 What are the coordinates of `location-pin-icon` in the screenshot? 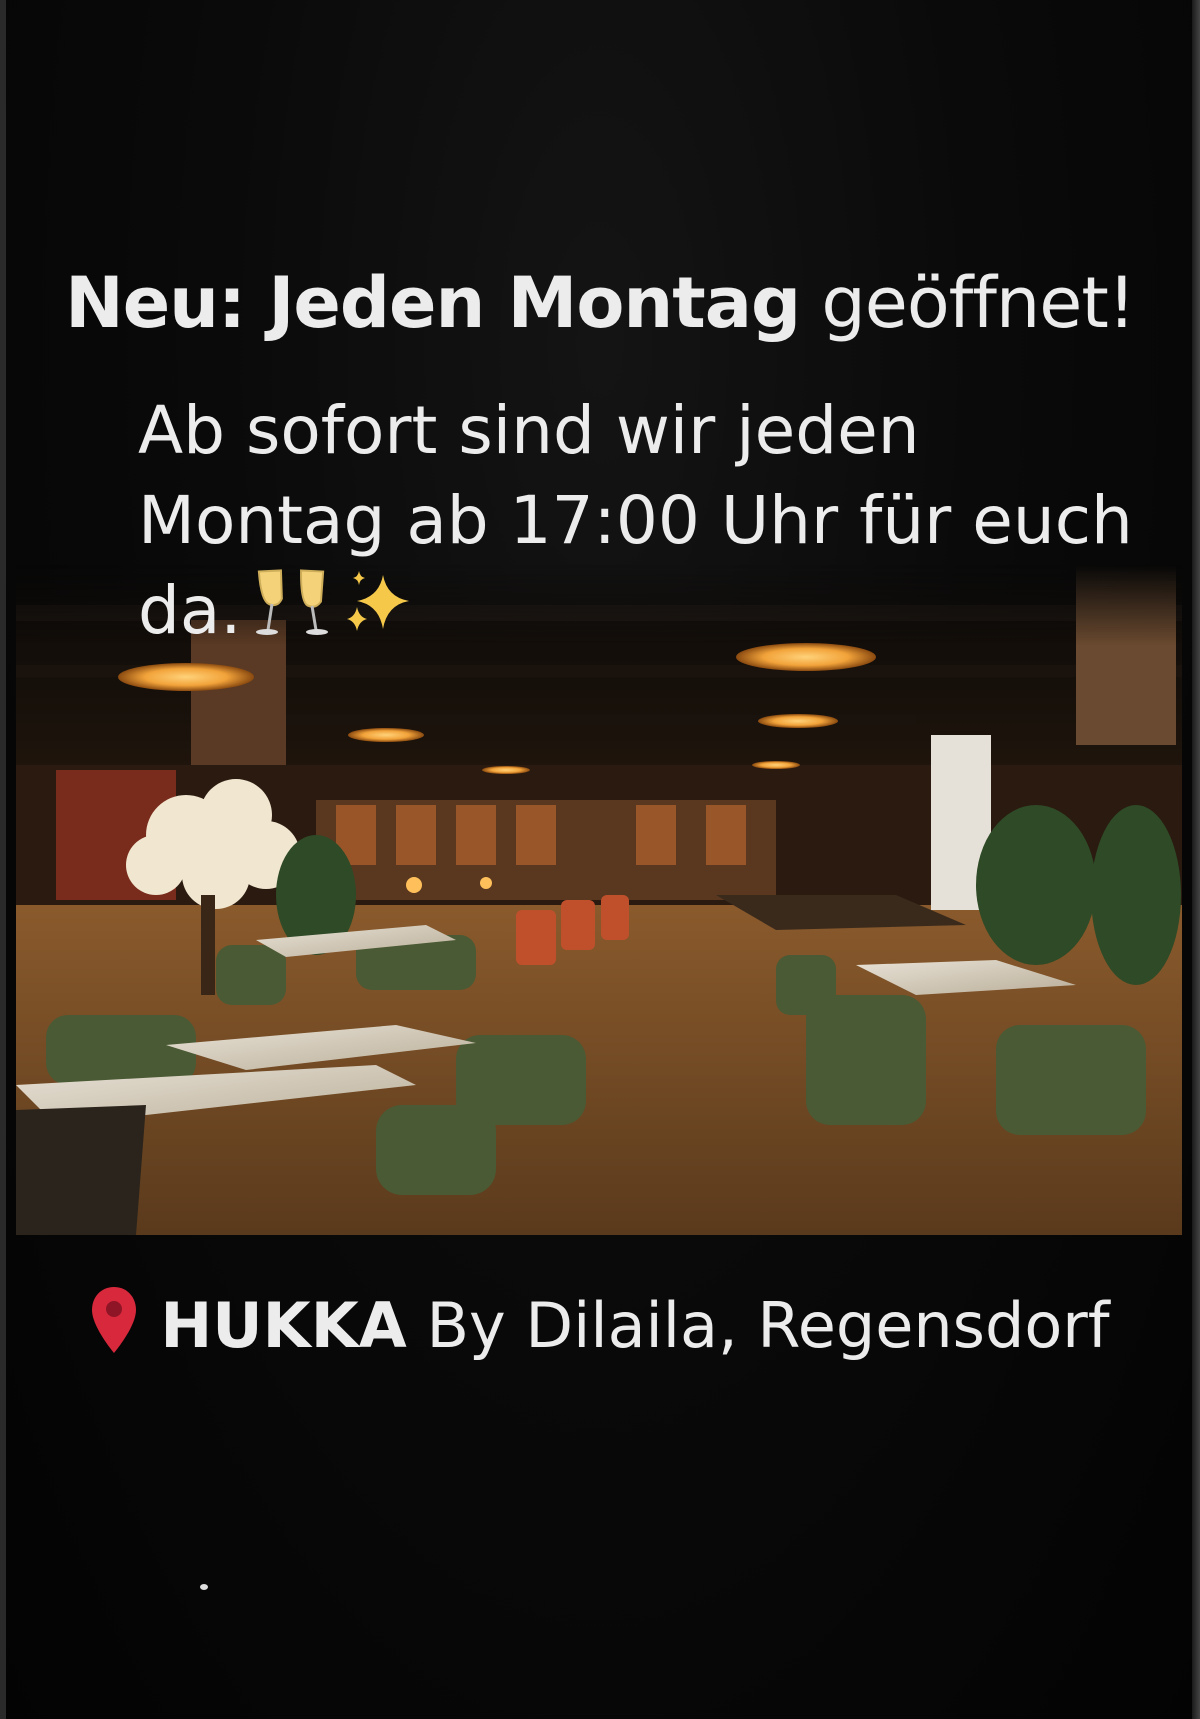 It's located at (114, 1329).